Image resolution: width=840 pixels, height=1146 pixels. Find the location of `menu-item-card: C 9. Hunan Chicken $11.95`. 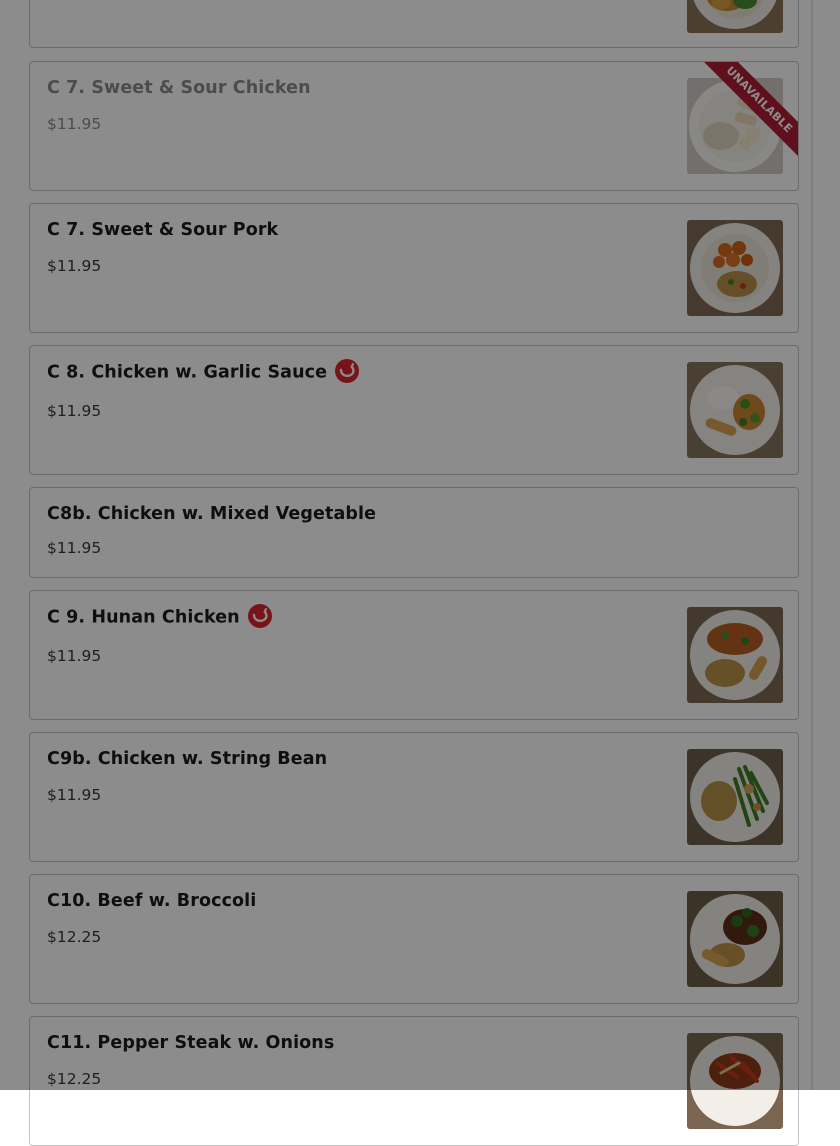

menu-item-card: C 9. Hunan Chicken $11.95 is located at coordinates (414, 655).